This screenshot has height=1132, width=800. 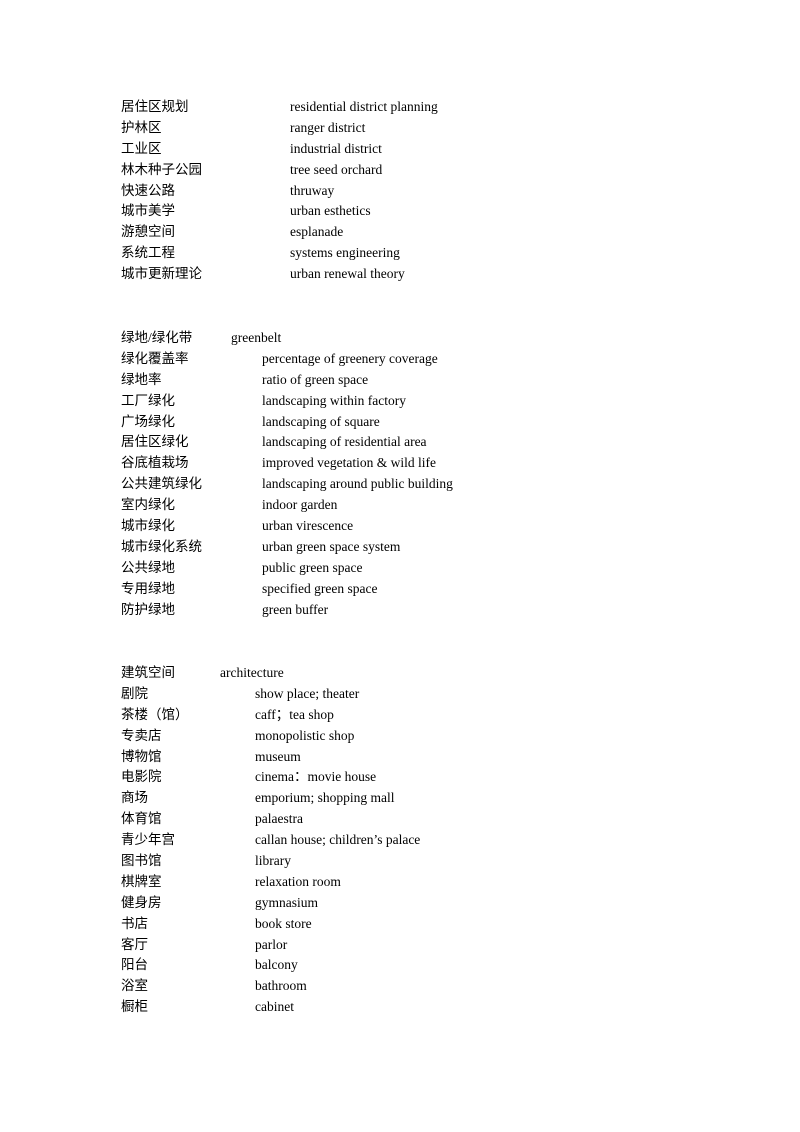 What do you see at coordinates (305, 735) in the screenshot?
I see `english-translation: monopolistic shop` at bounding box center [305, 735].